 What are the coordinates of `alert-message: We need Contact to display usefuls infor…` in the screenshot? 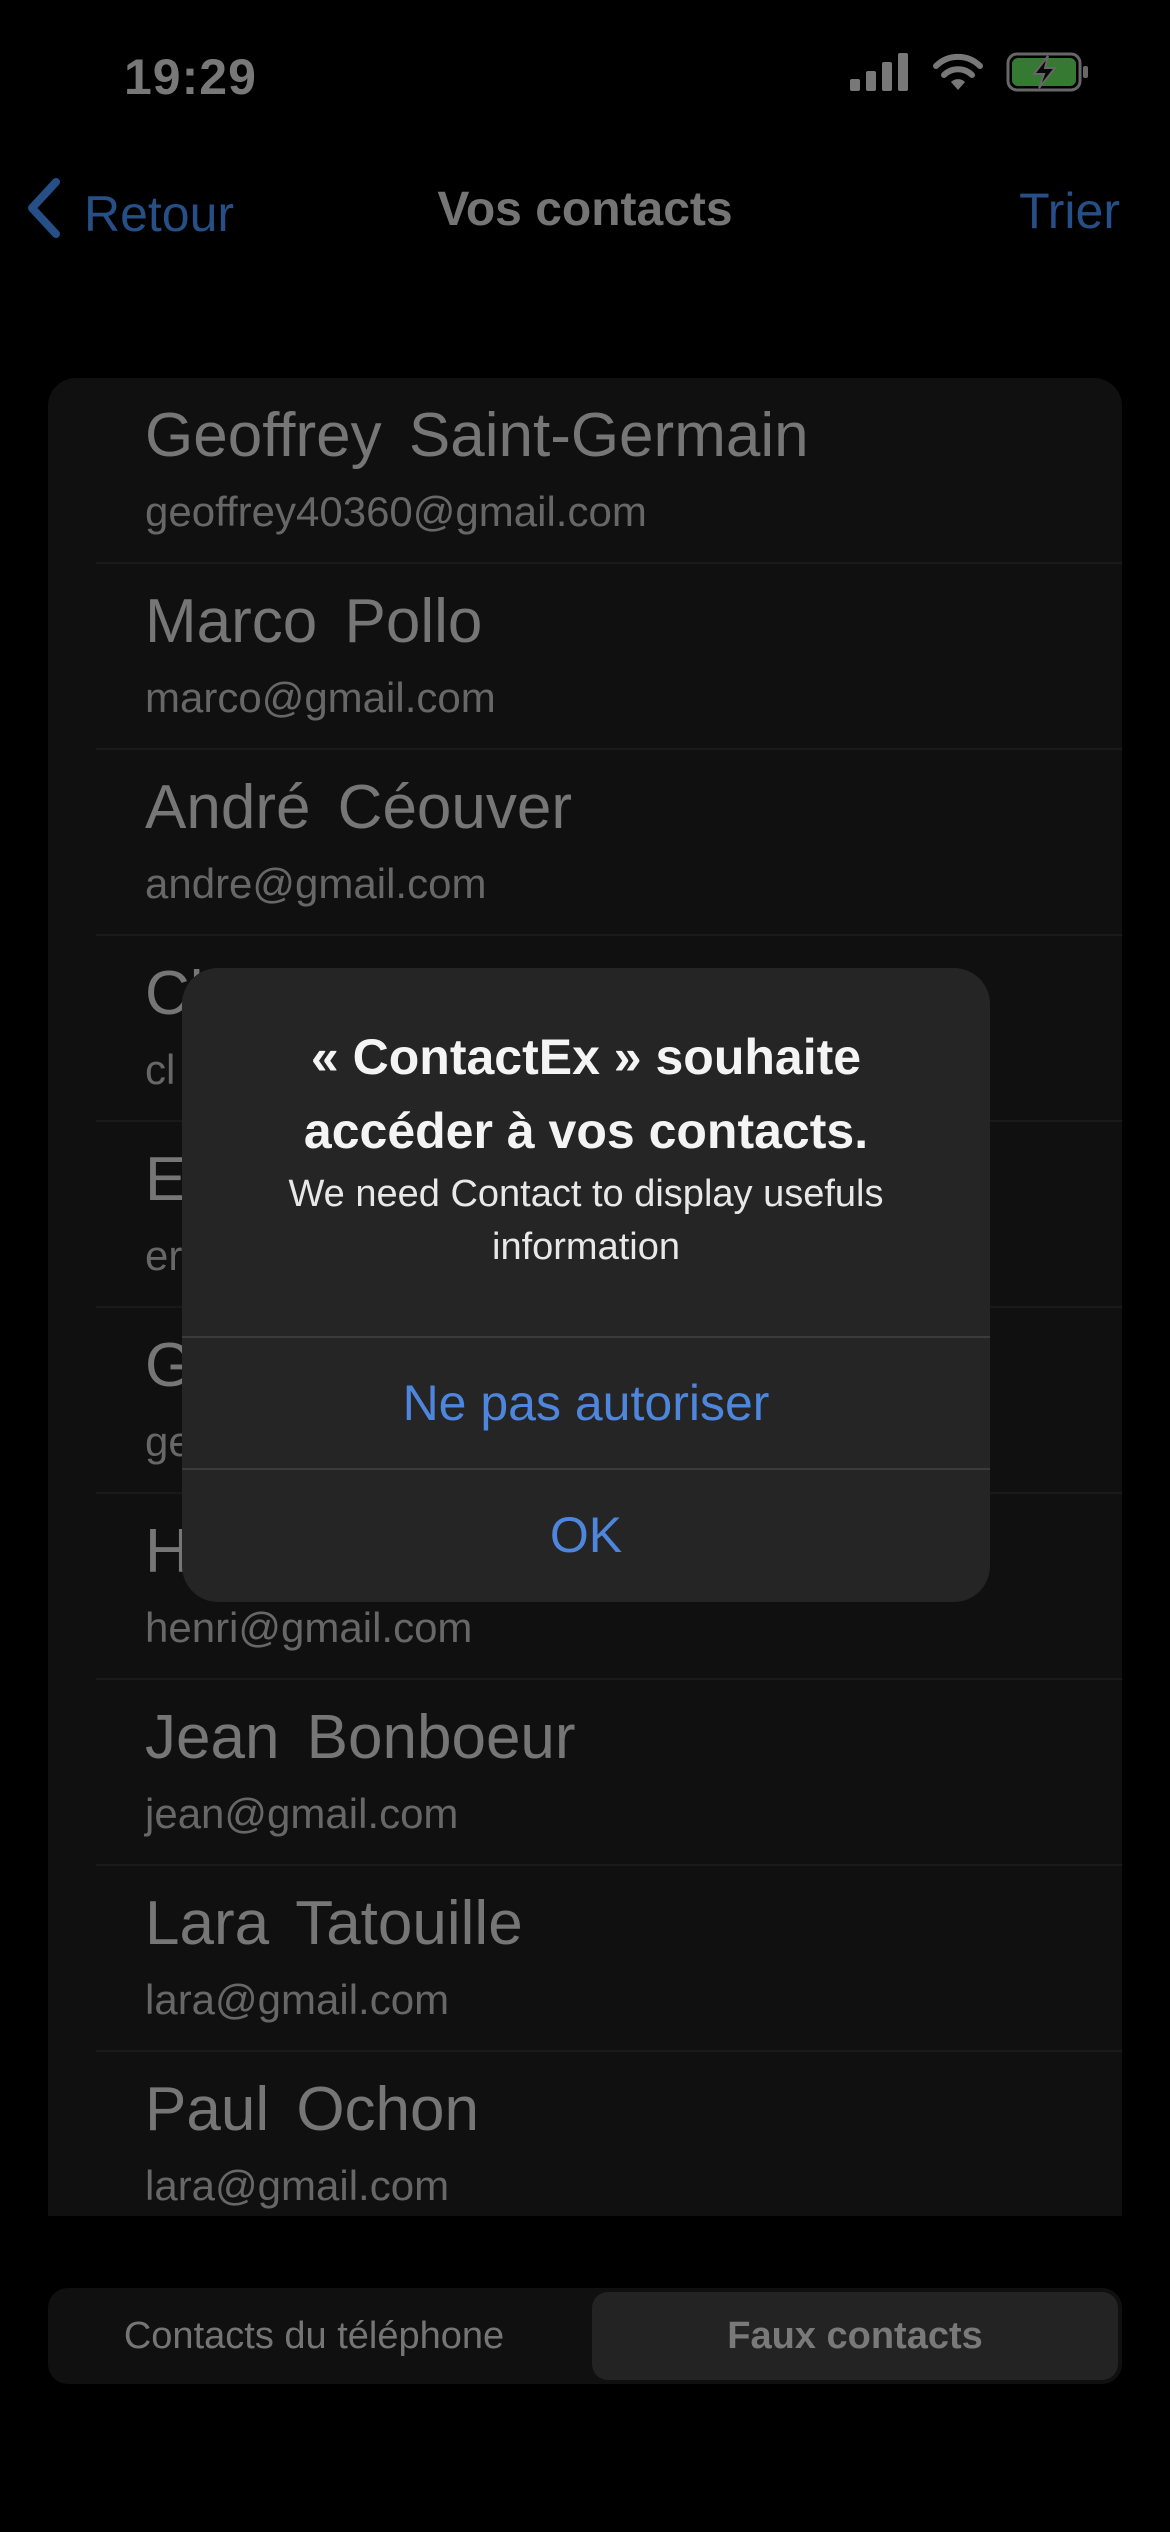 It's located at (586, 1220).